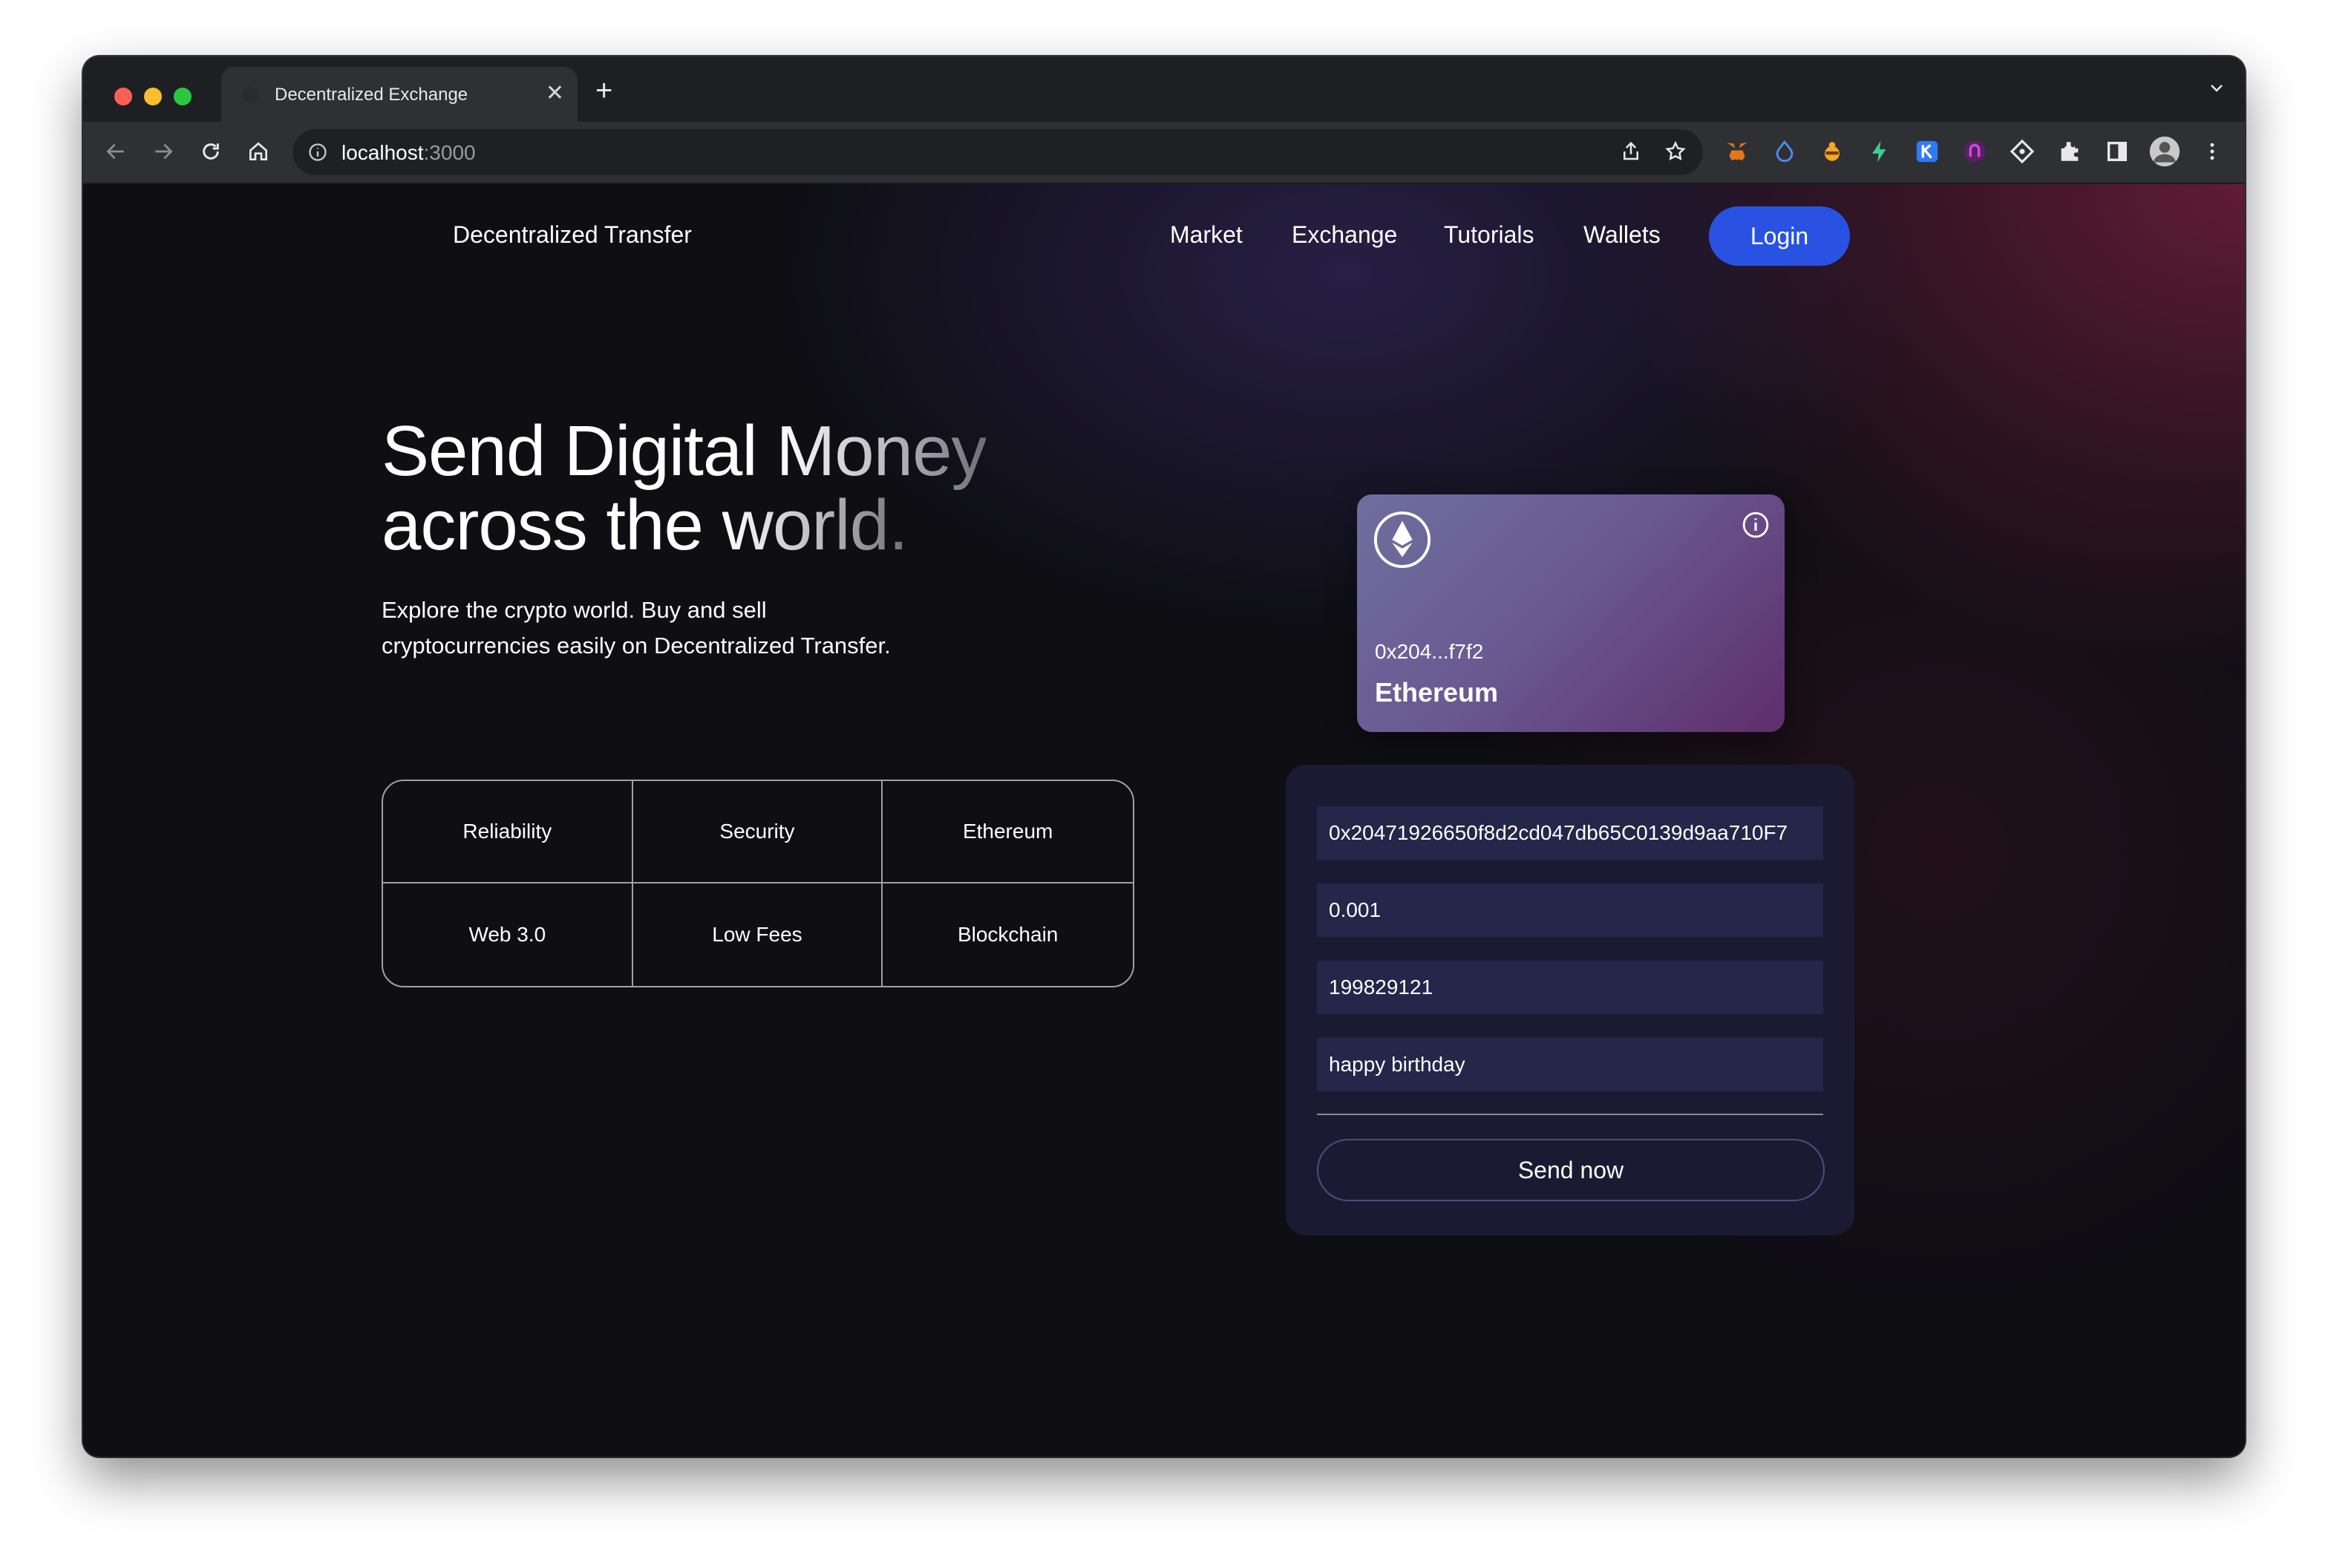  Describe the element at coordinates (371, 95) in the screenshot. I see `tab-title: Decentralized Exchange` at that location.